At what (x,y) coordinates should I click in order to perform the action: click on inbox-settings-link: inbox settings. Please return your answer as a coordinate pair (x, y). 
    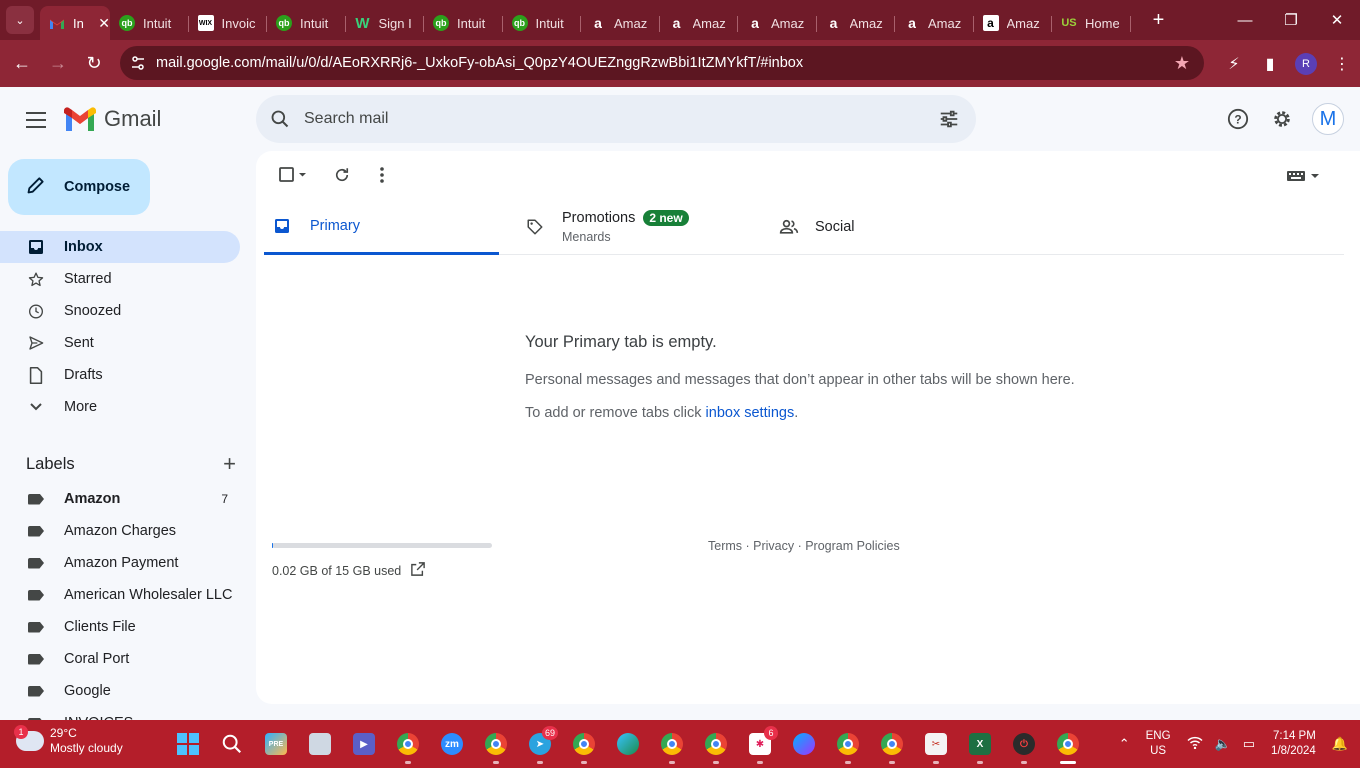
    Looking at the image, I should click on (750, 413).